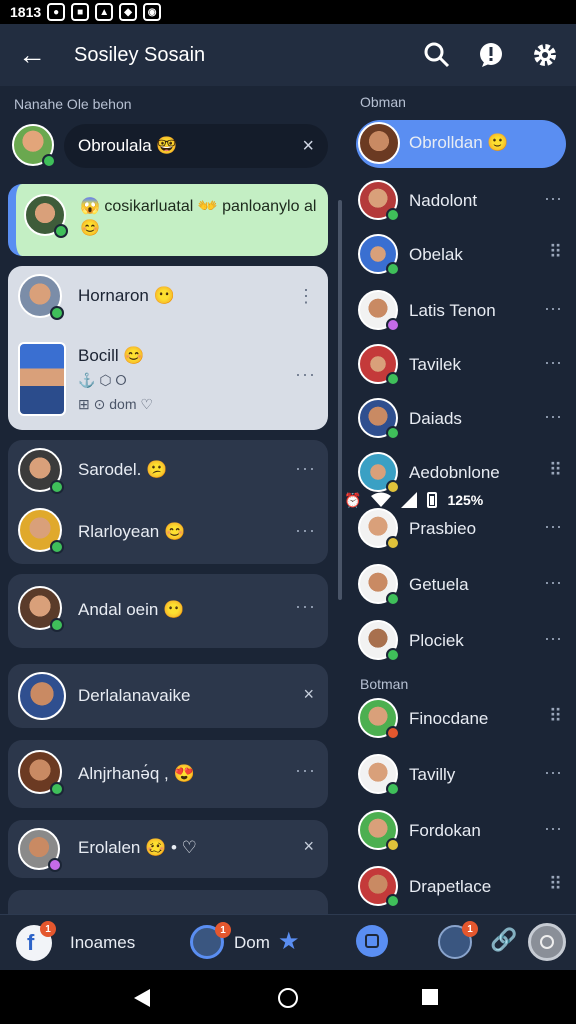 Image resolution: width=576 pixels, height=1024 pixels. Describe the element at coordinates (460, 776) in the screenshot. I see `contact-row: Tavilly ···` at that location.